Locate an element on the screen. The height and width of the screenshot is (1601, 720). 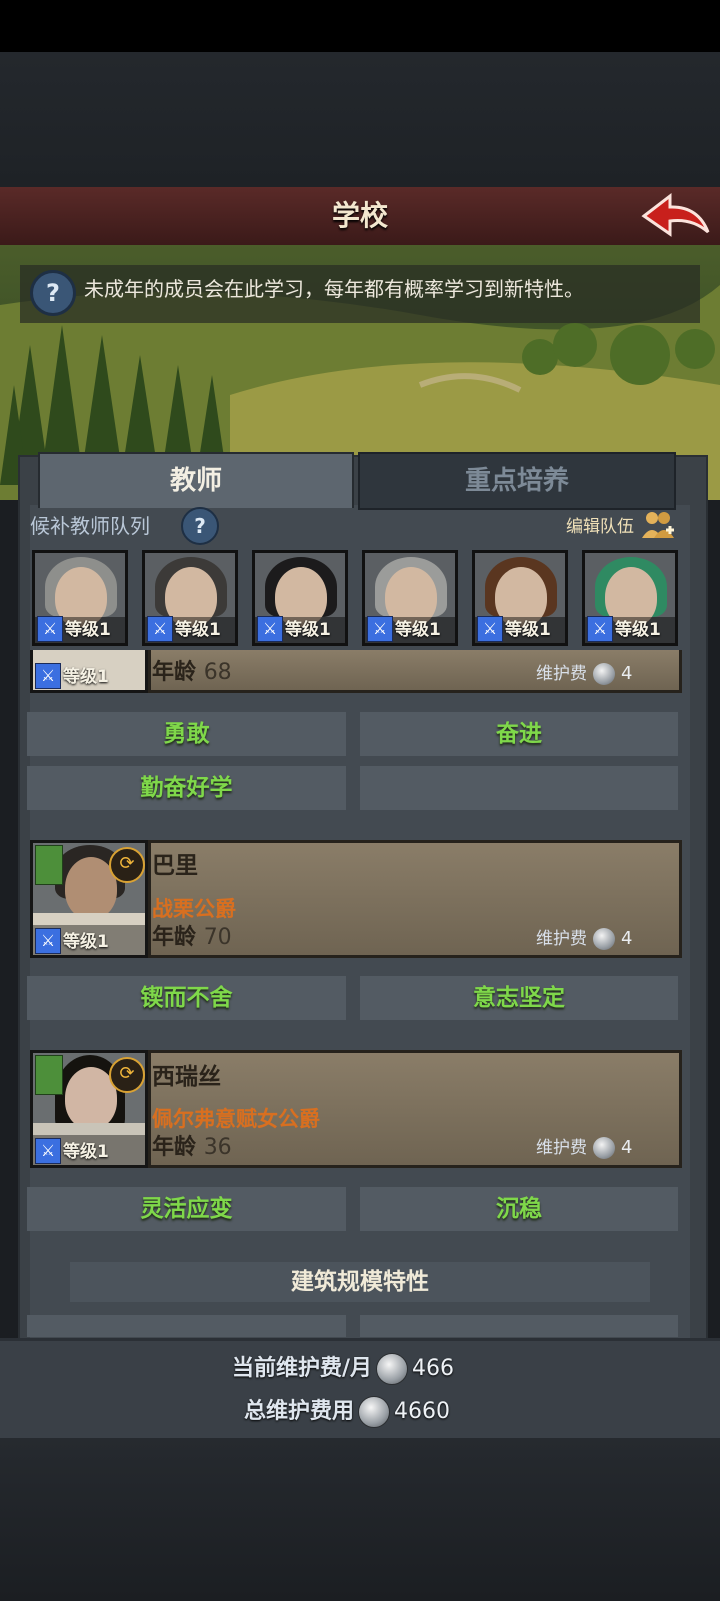
add-member-icon is located at coordinates (658, 526).